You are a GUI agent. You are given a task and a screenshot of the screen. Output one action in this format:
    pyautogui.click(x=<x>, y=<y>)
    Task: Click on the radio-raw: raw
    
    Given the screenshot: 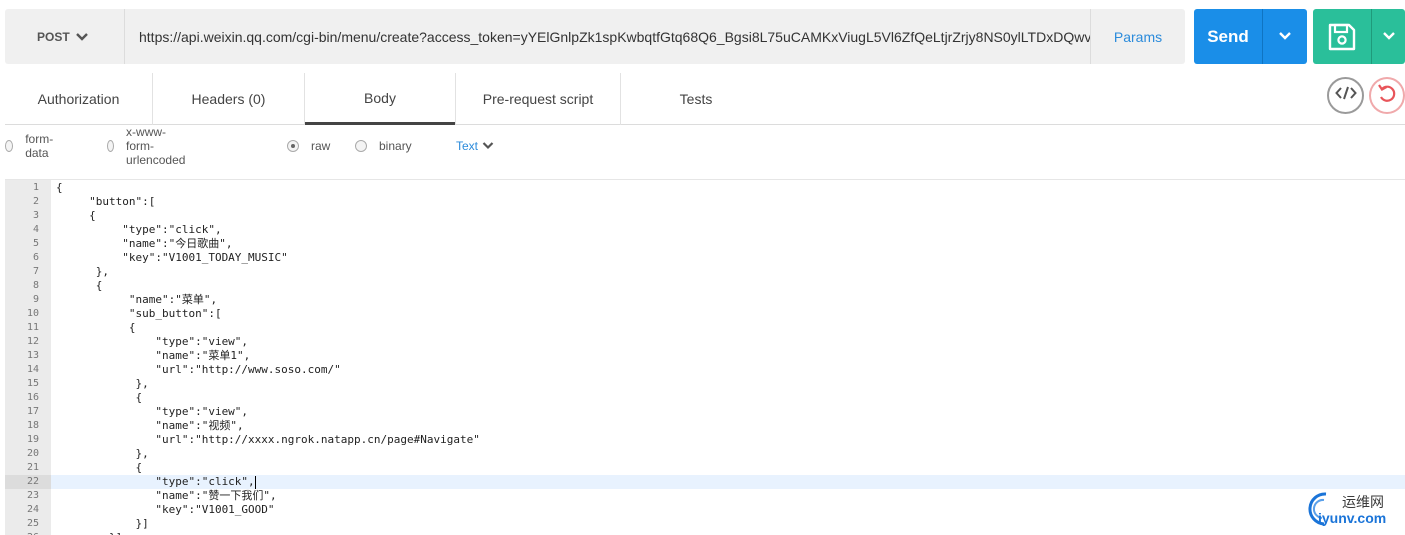 What is the action you would take?
    pyautogui.click(x=308, y=146)
    